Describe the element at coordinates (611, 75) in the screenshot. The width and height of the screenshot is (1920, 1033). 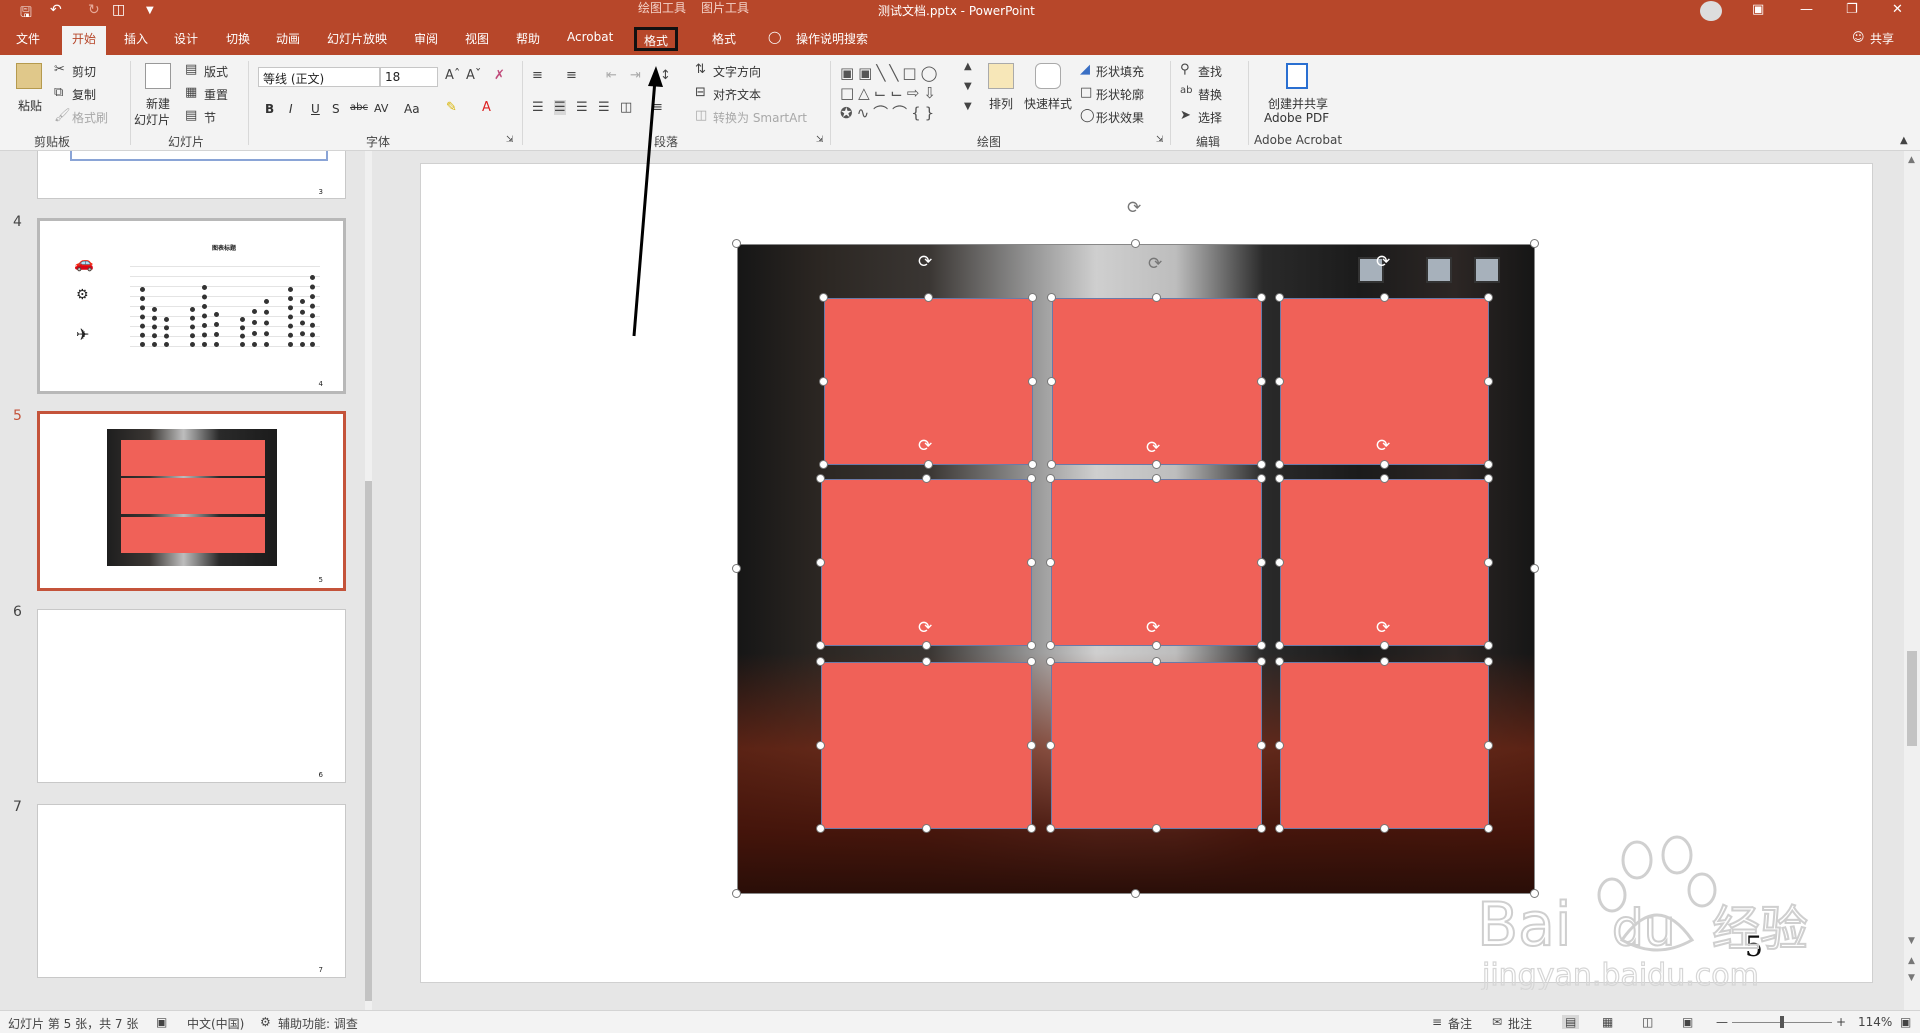
I see `decrease-indent-icon: ⇤` at that location.